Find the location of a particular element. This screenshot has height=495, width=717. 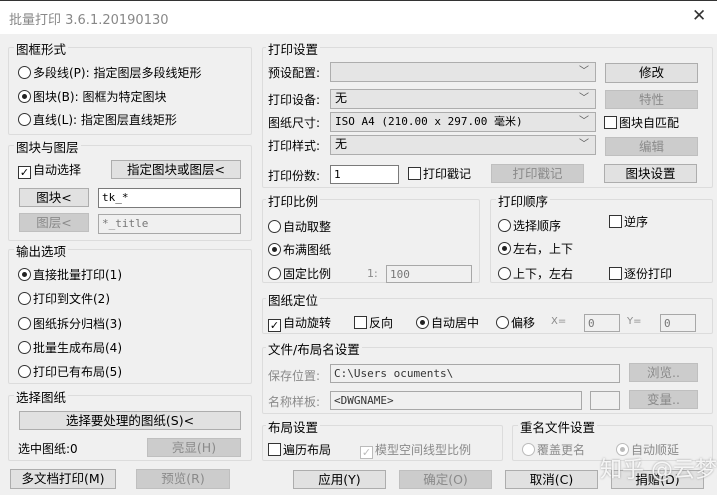

radio-overwrite: 覆盖更名 is located at coordinates (553, 449).